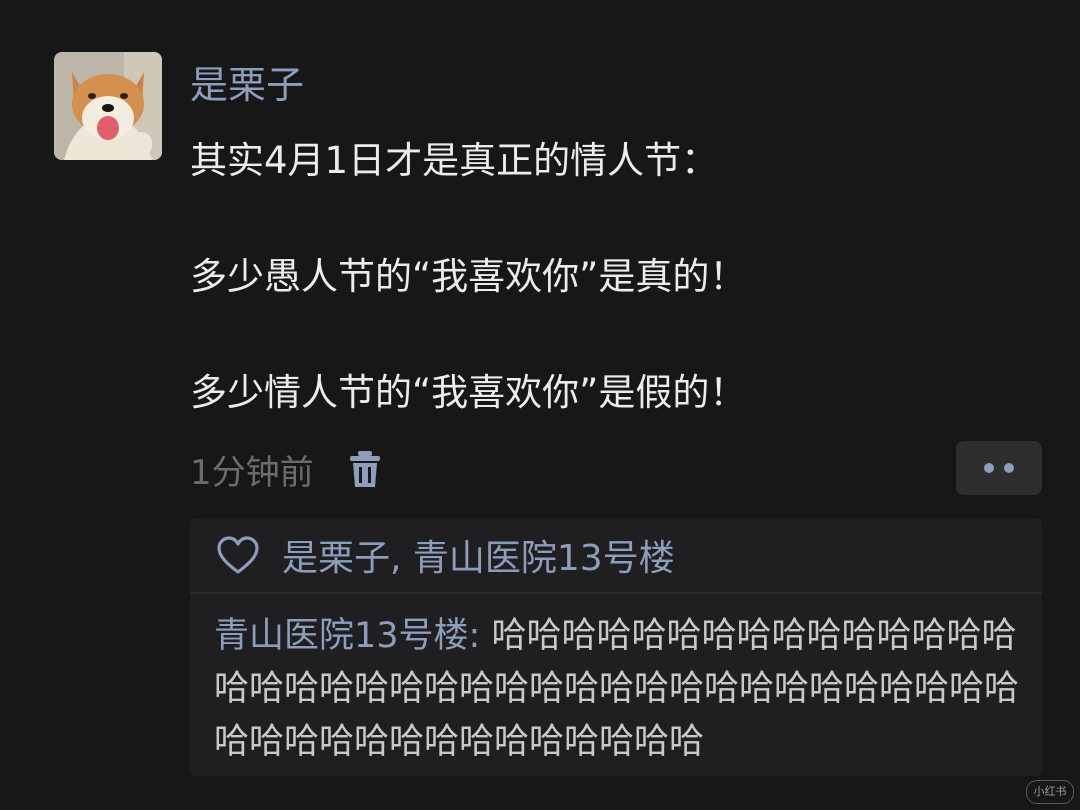 The height and width of the screenshot is (810, 1080). I want to click on post-timestamp: 1分钟前, so click(252, 472).